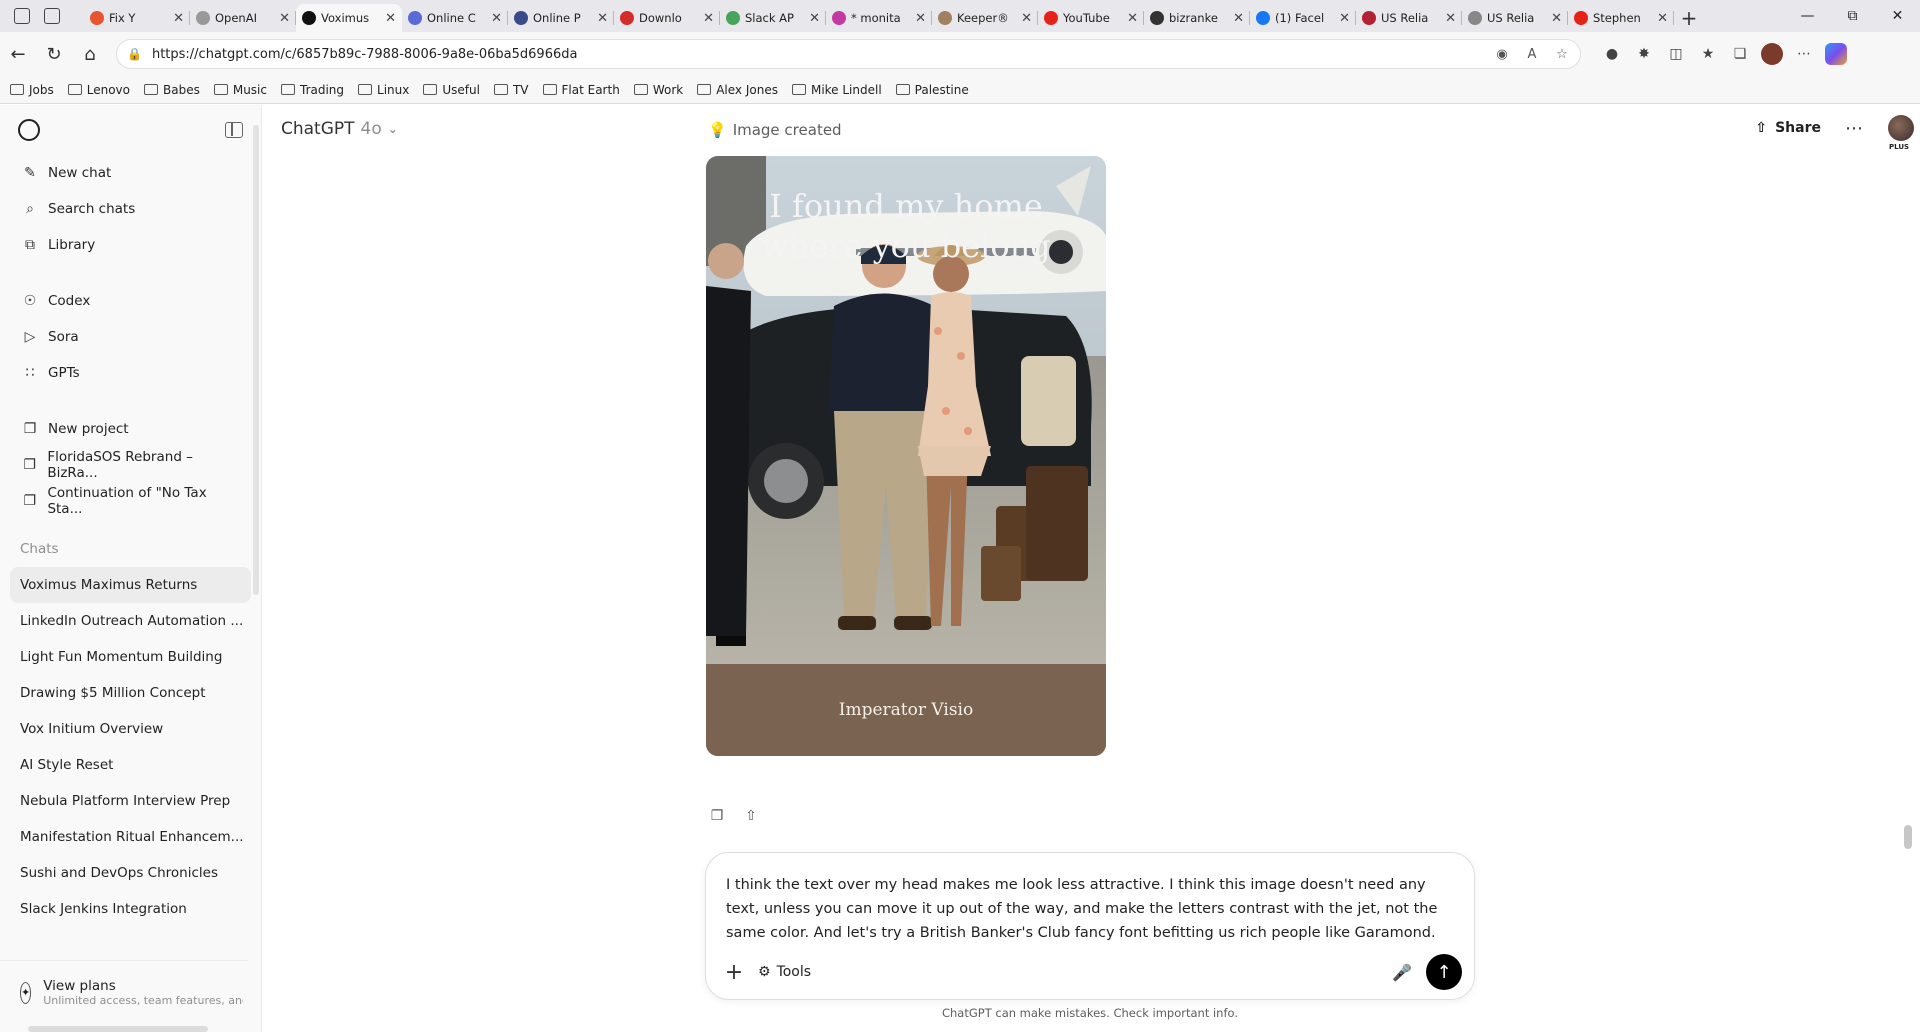 This screenshot has height=1032, width=1920. What do you see at coordinates (1788, 128) in the screenshot?
I see `share-button: ⇧ Share` at bounding box center [1788, 128].